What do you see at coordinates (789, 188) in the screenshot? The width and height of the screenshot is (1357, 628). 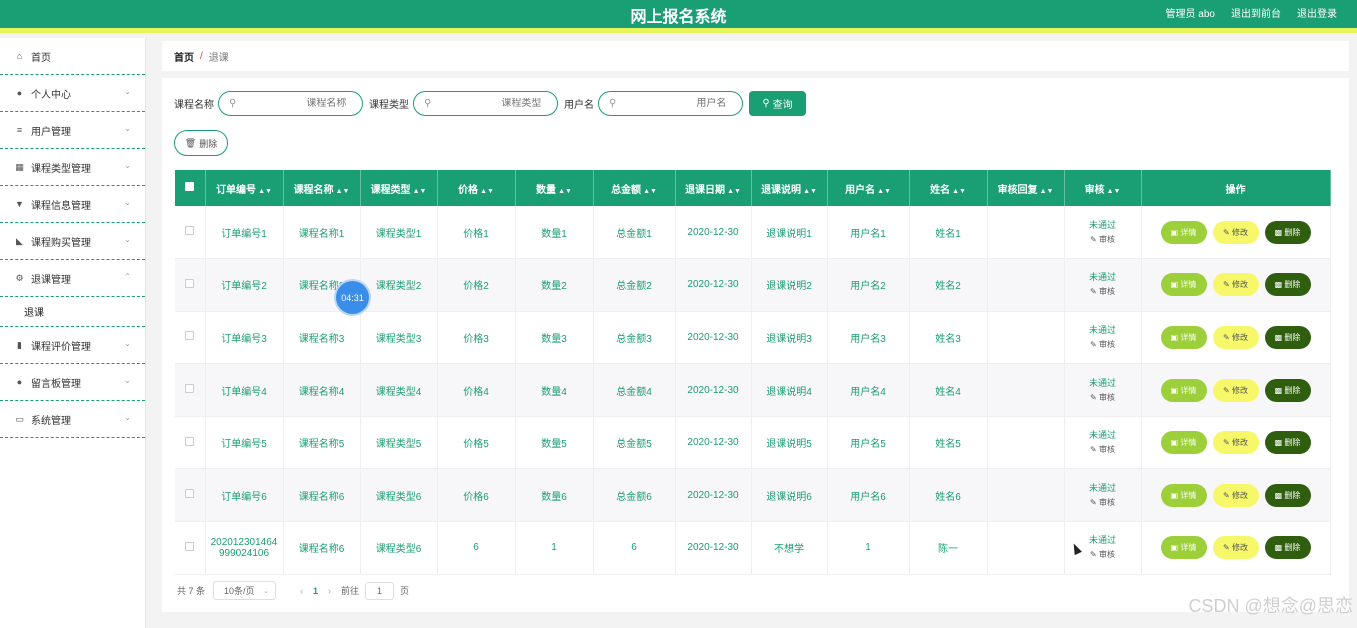 I see `column-header: 退课说明 ▲▼` at bounding box center [789, 188].